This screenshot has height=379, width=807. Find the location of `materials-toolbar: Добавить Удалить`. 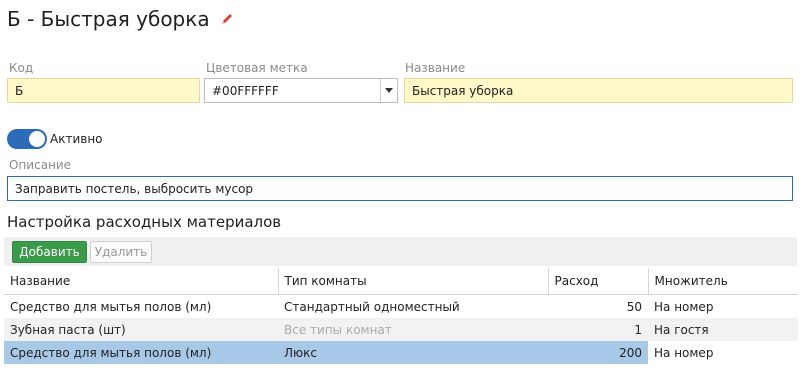

materials-toolbar: Добавить Удалить is located at coordinates (400, 251).